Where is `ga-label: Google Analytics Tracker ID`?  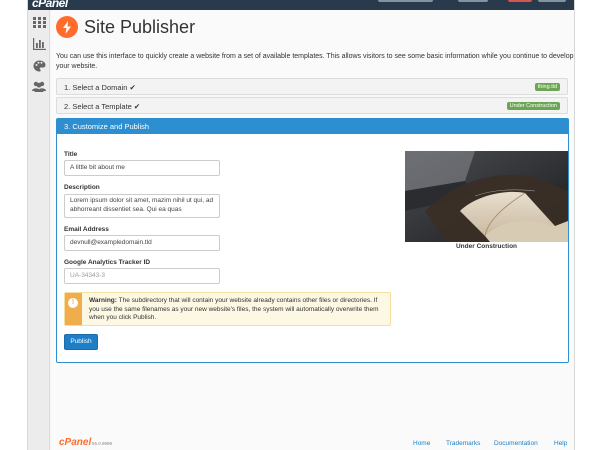
ga-label: Google Analytics Tracker ID is located at coordinates (107, 262).